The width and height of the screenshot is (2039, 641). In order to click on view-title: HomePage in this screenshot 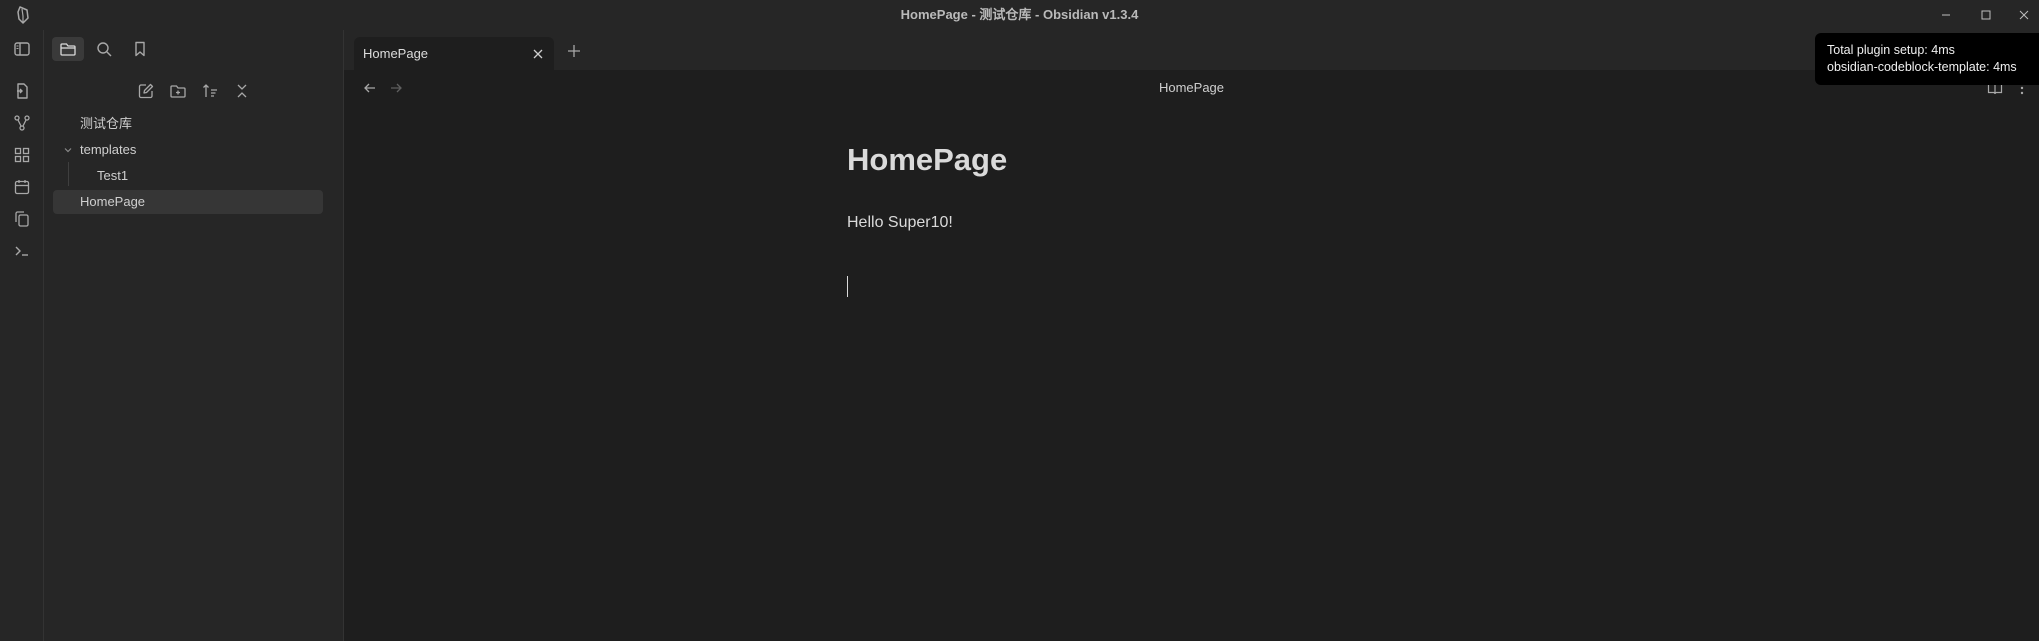, I will do `click(1191, 88)`.